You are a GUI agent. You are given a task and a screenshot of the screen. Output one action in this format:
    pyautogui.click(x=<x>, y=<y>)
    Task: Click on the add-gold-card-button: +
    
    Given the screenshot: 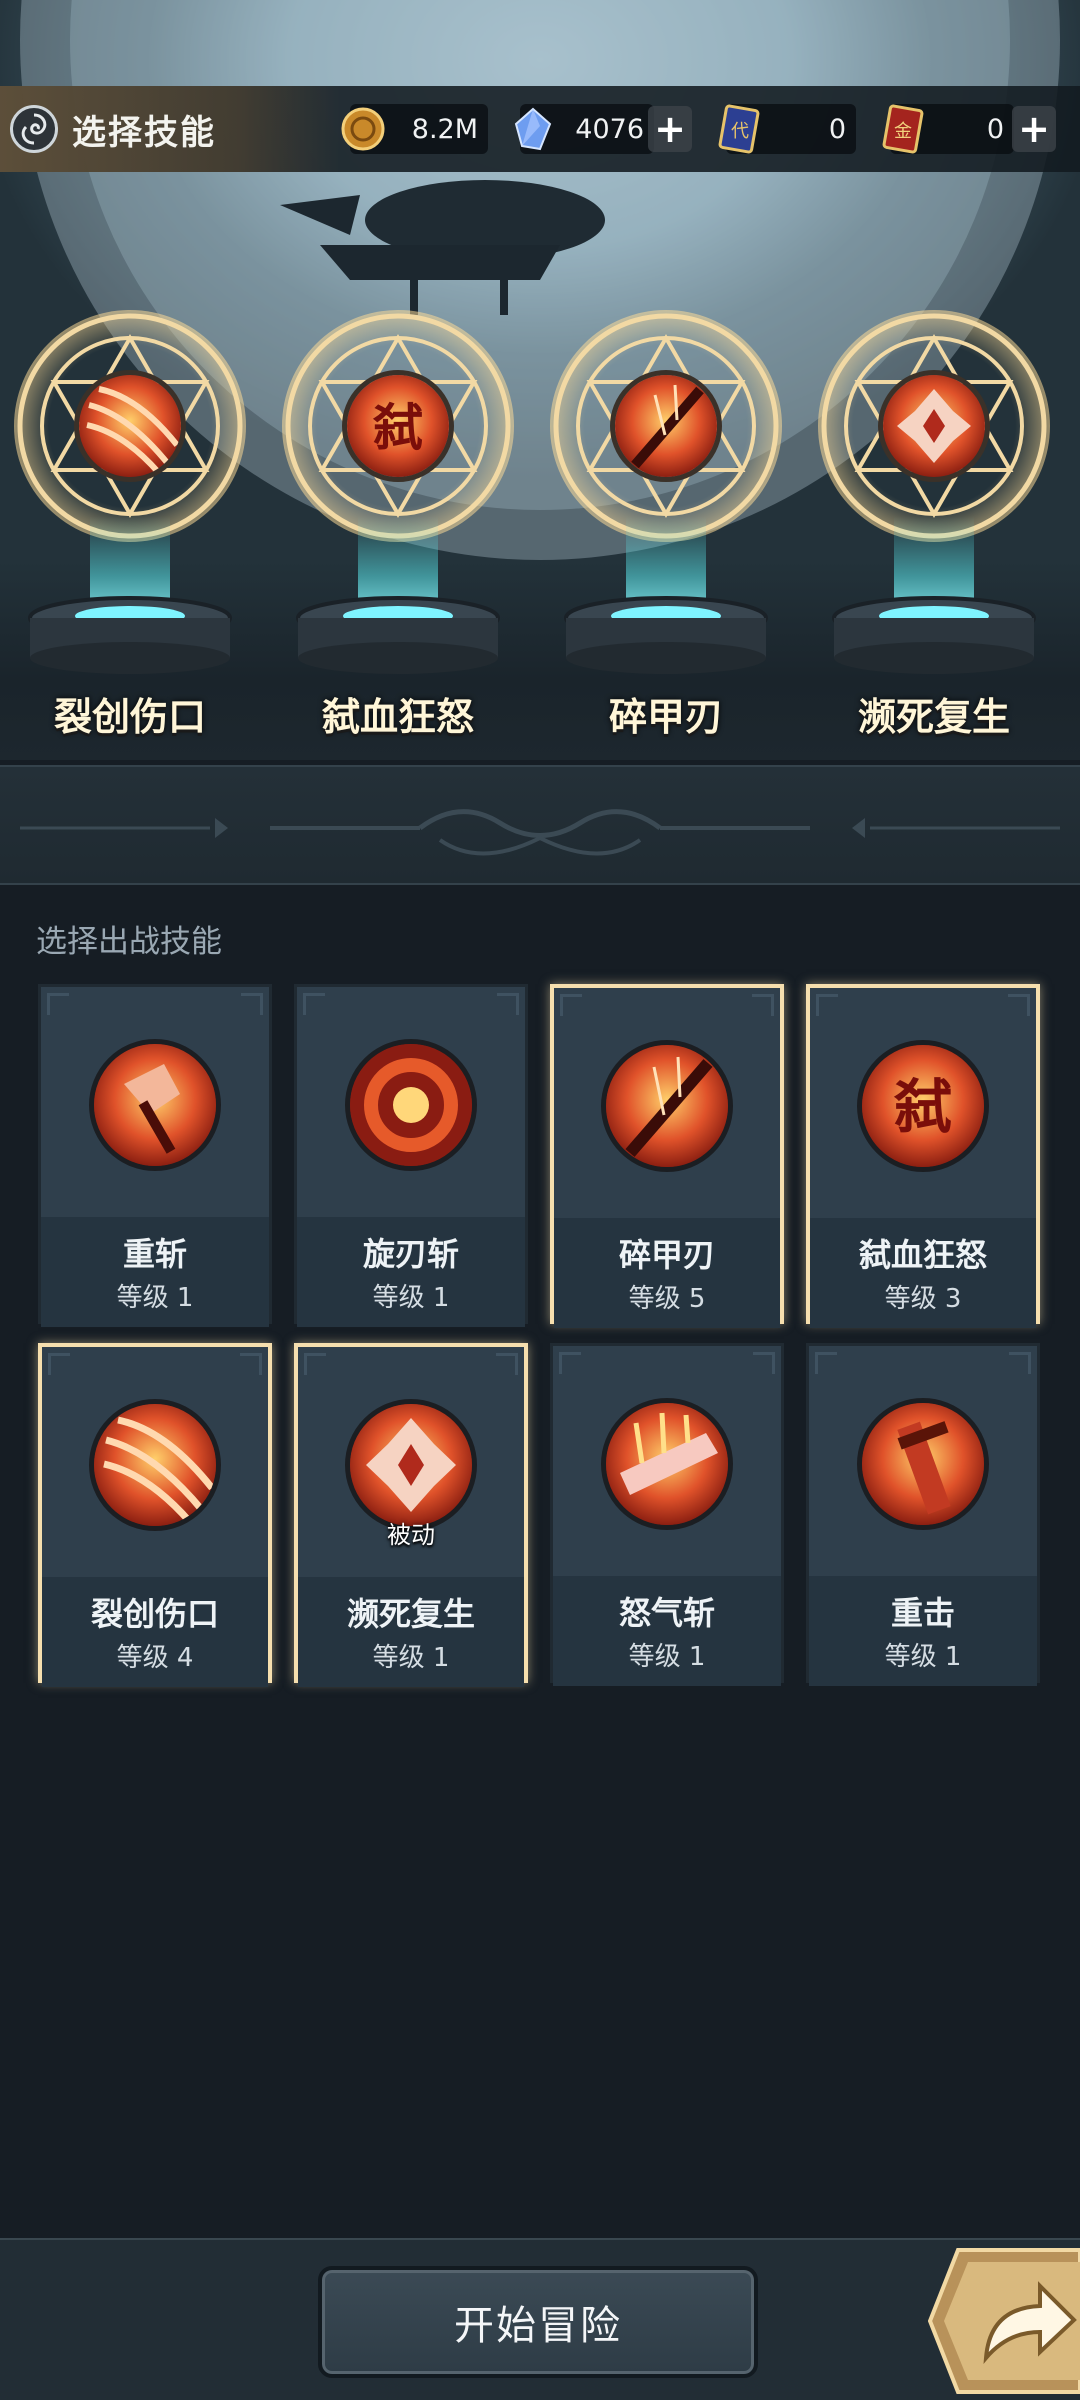 What is the action you would take?
    pyautogui.click(x=1034, y=129)
    